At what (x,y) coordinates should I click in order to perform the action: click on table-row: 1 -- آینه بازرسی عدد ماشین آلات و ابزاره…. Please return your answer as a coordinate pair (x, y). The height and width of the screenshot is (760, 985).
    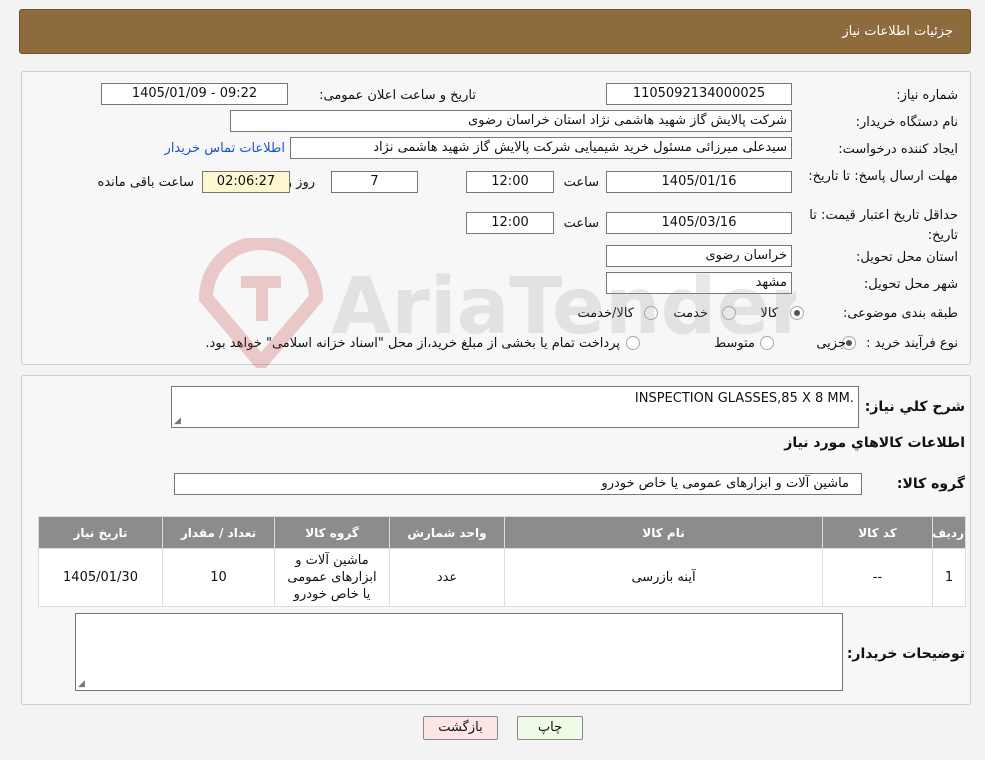
    Looking at the image, I should click on (502, 577).